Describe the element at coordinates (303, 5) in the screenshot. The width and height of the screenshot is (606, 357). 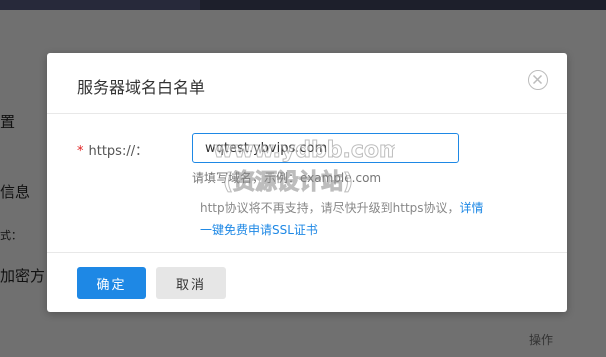
I see `top-navbar` at that location.